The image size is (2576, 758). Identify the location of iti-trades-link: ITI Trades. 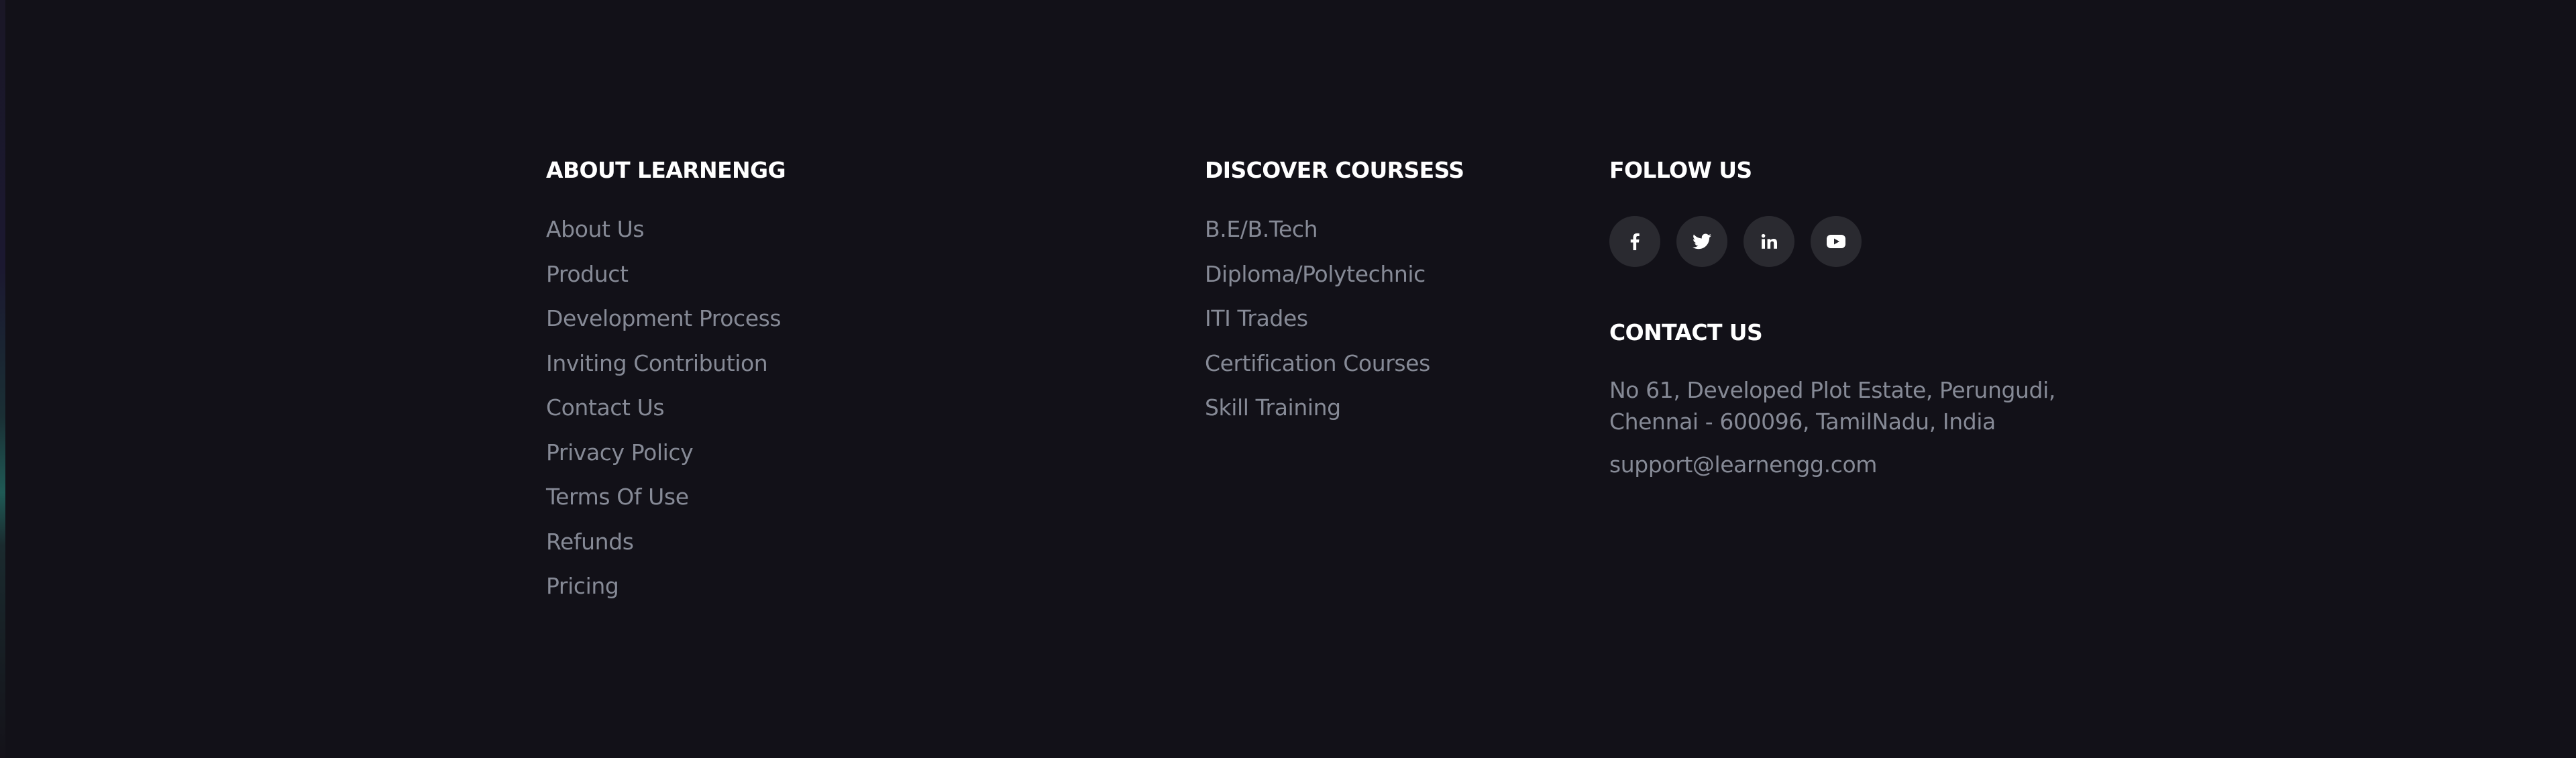
(1256, 318).